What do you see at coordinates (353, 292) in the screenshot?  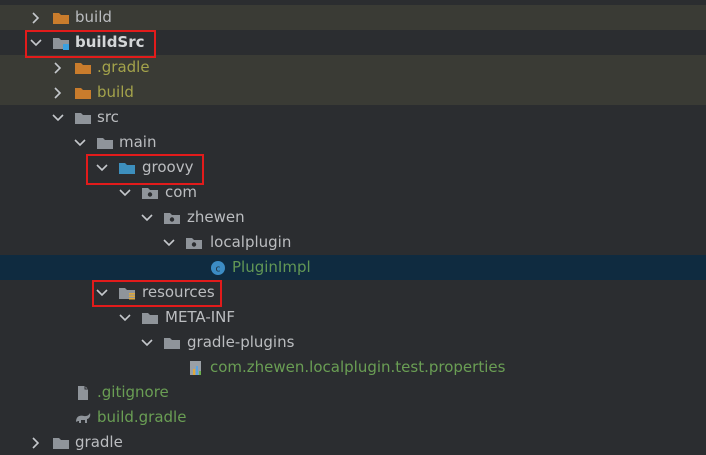 I see `tree-item-resources: resources` at bounding box center [353, 292].